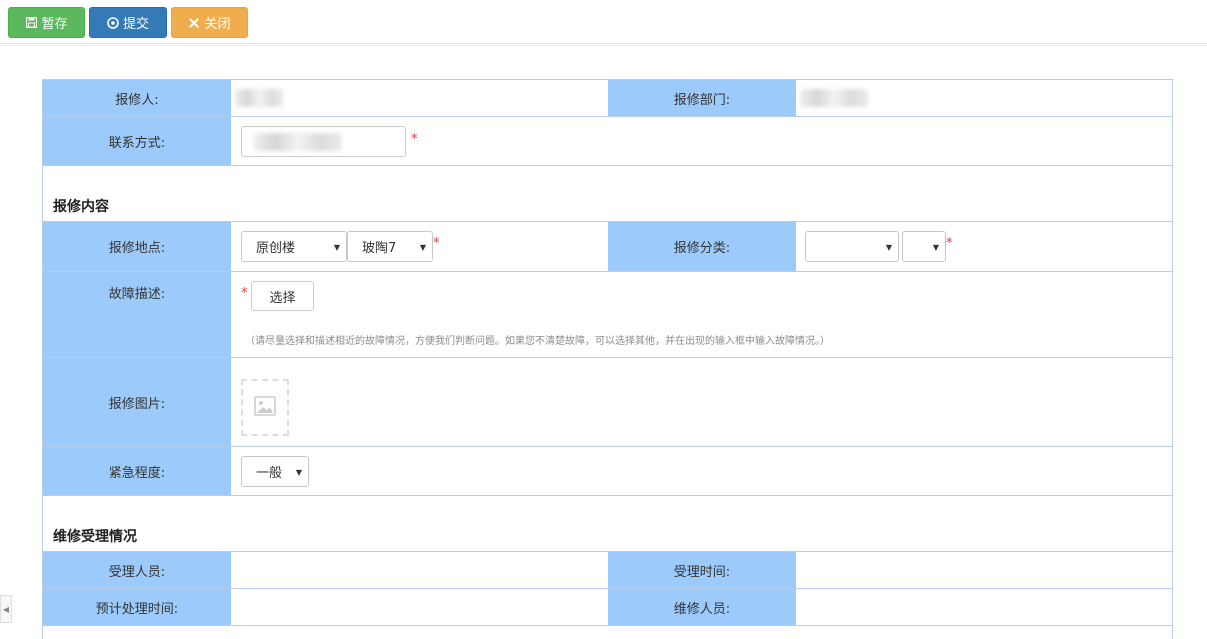 The image size is (1207, 639). I want to click on toolbar-divider, so click(603, 44).